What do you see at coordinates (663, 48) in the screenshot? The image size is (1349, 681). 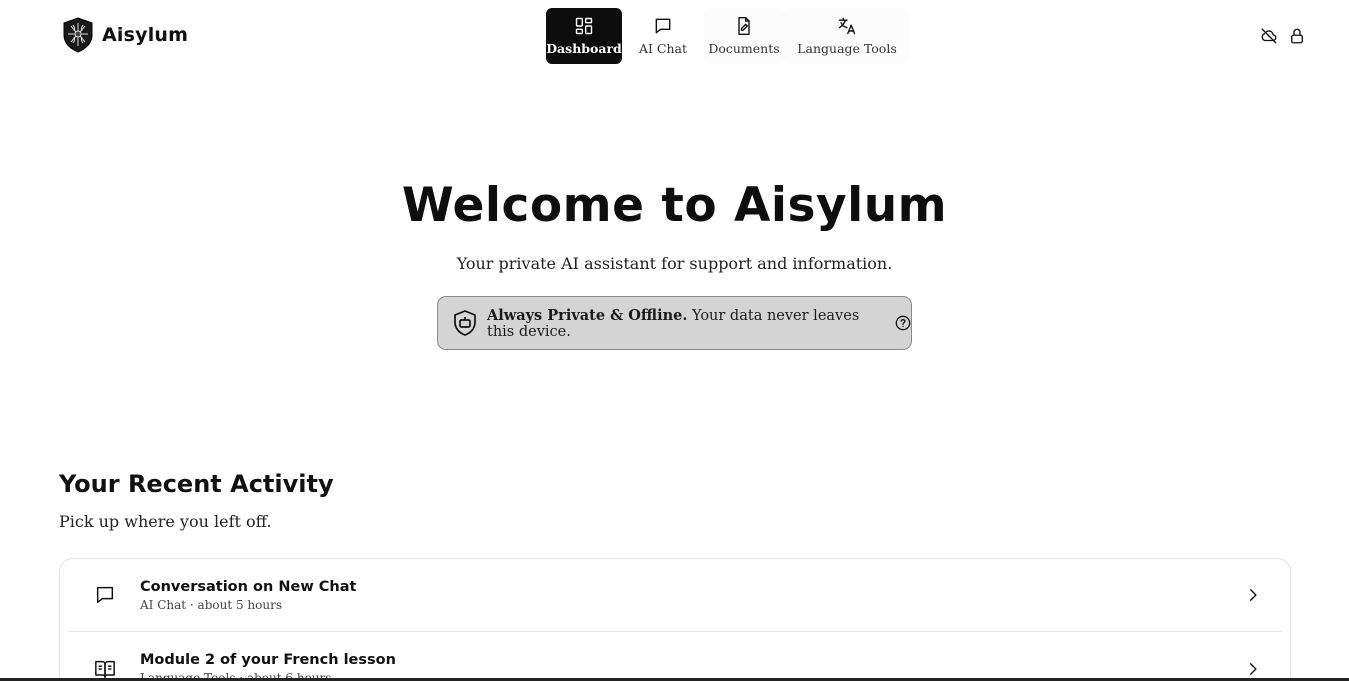 I see `nav-ai-chat-label: AI Chat` at bounding box center [663, 48].